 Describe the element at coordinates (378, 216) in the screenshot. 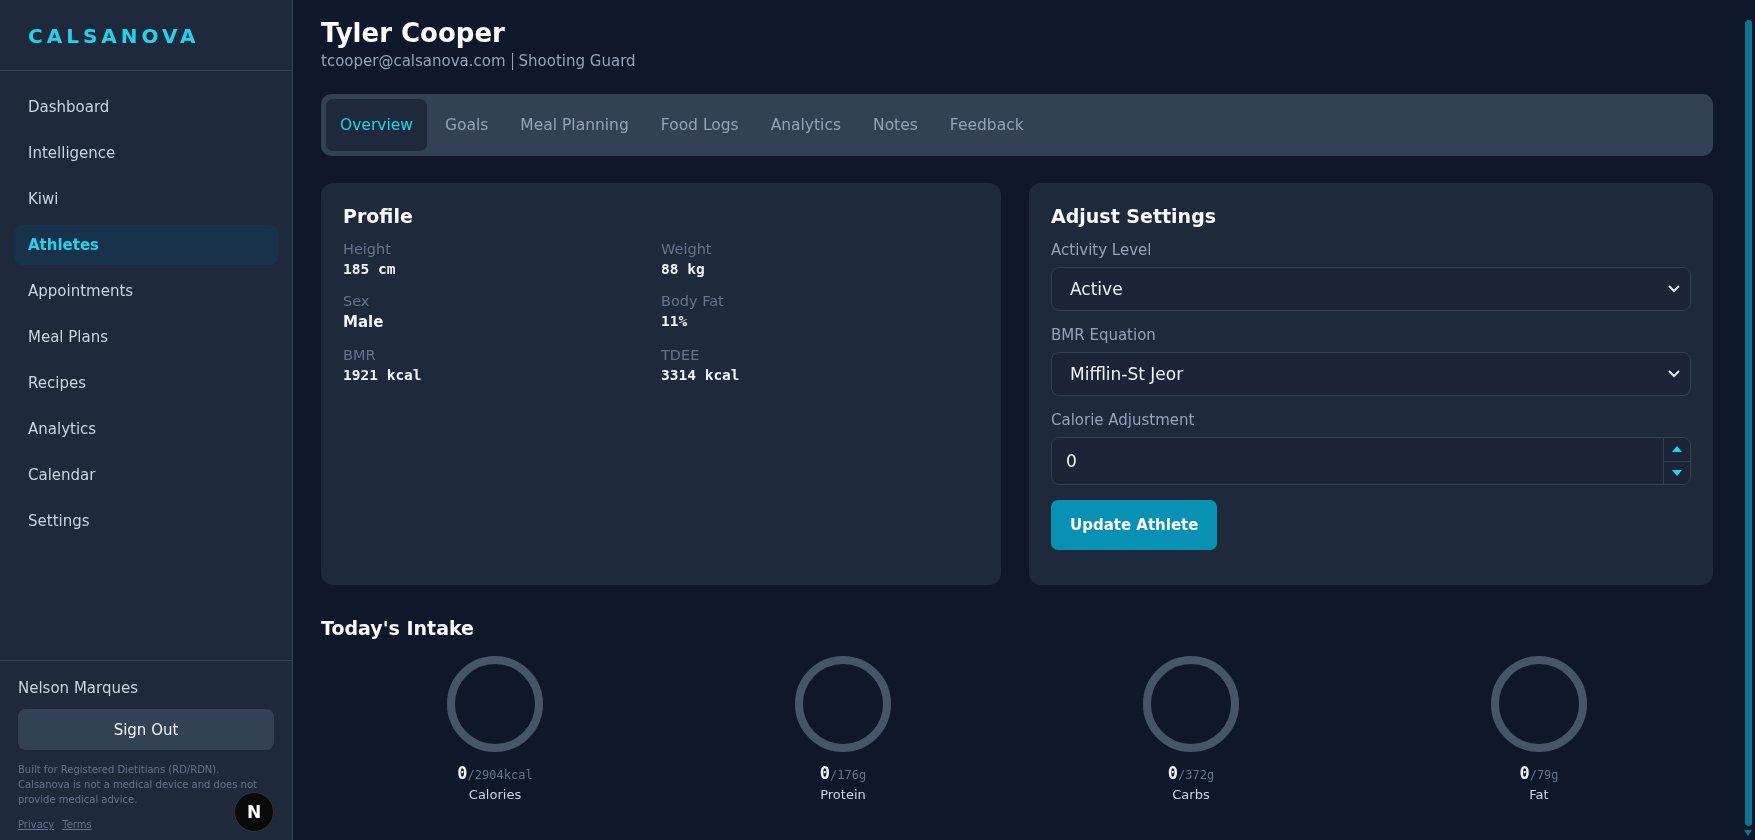

I see `card-title: Profile` at that location.